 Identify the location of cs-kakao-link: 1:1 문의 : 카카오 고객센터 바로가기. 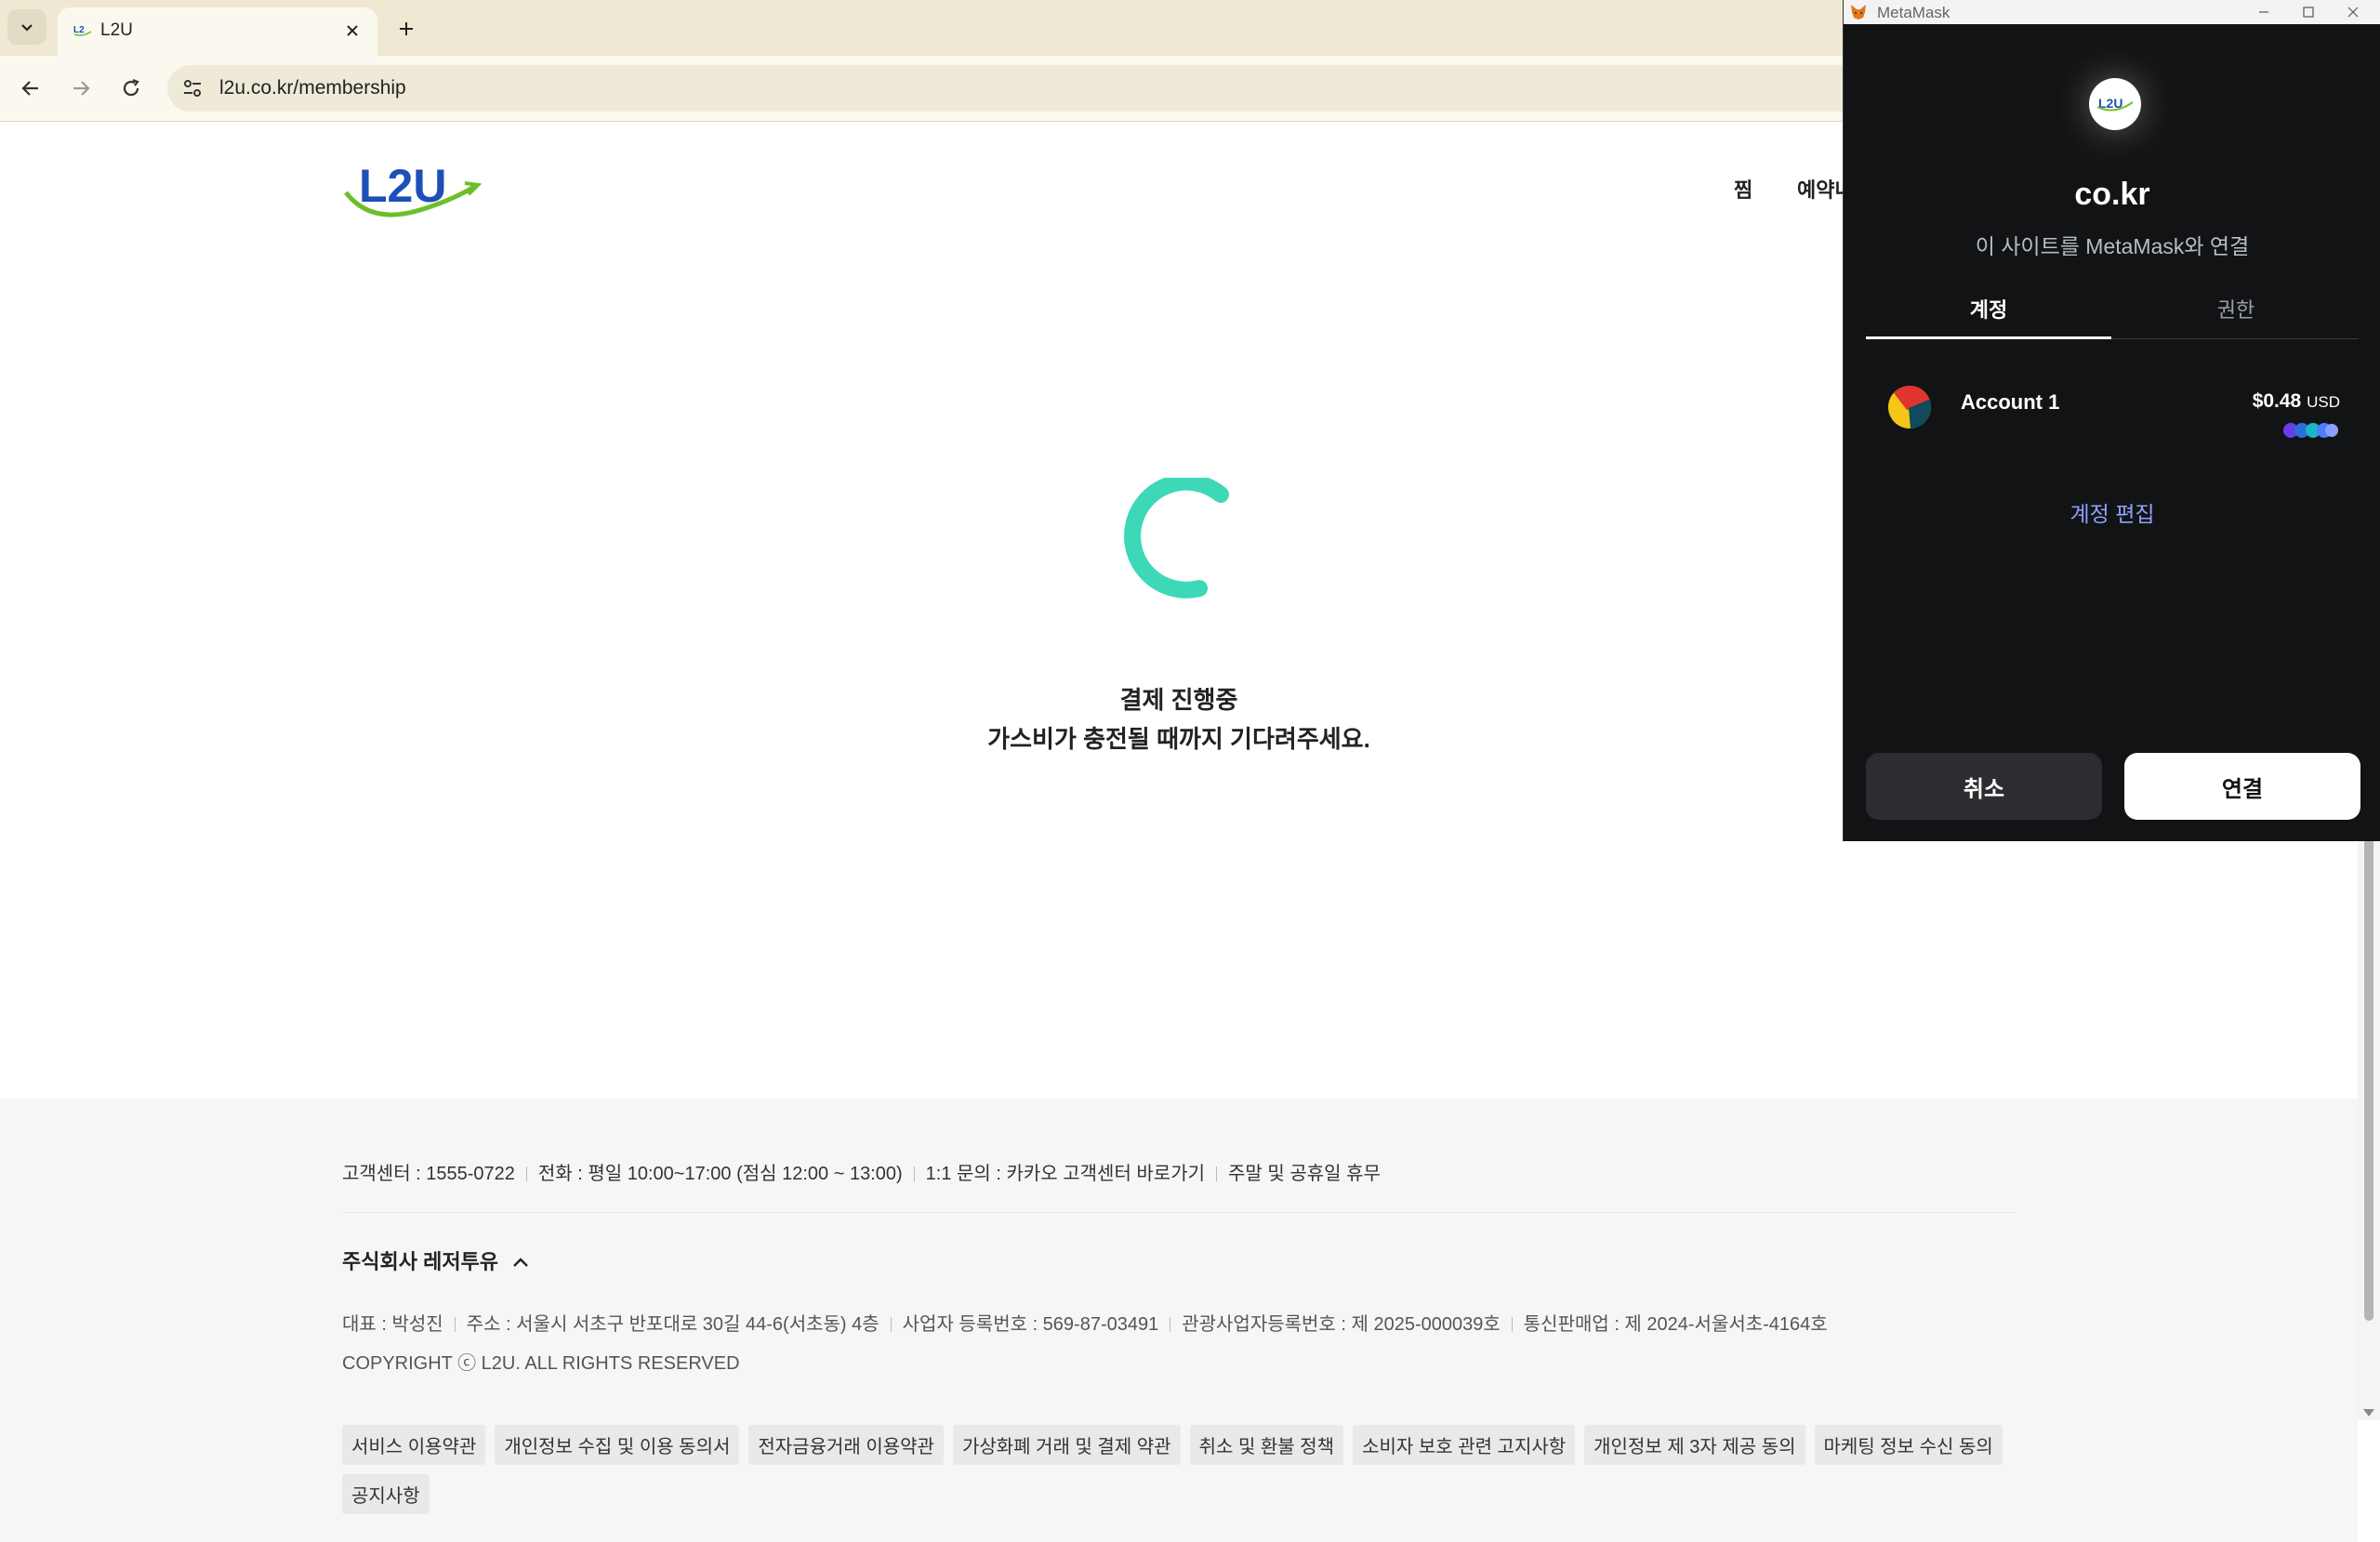
(1065, 1174).